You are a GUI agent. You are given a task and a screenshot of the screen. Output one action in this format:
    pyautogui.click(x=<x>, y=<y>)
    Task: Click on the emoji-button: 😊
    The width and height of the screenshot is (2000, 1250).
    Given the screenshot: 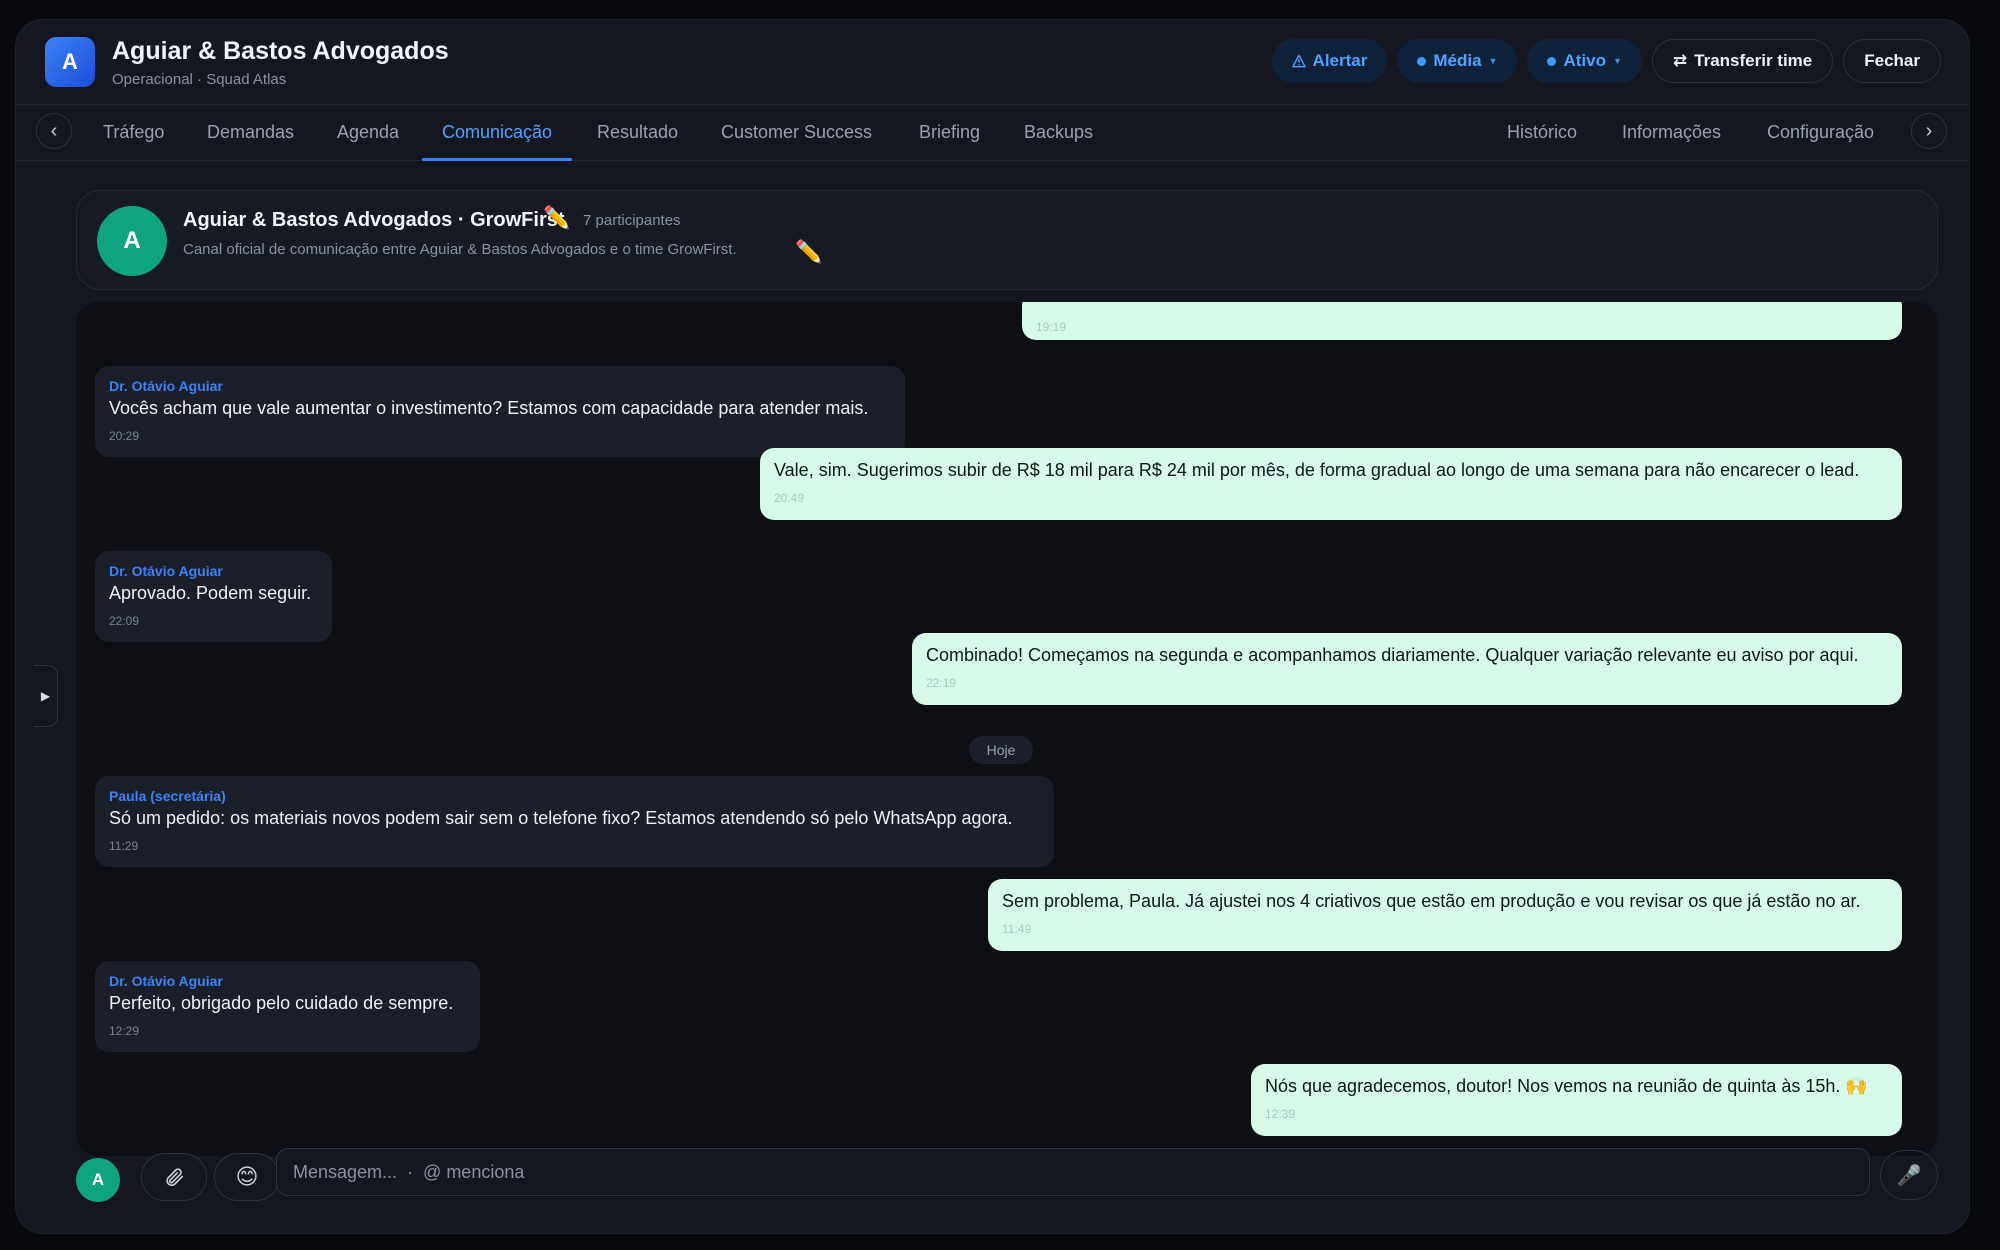 What is the action you would take?
    pyautogui.click(x=247, y=1177)
    